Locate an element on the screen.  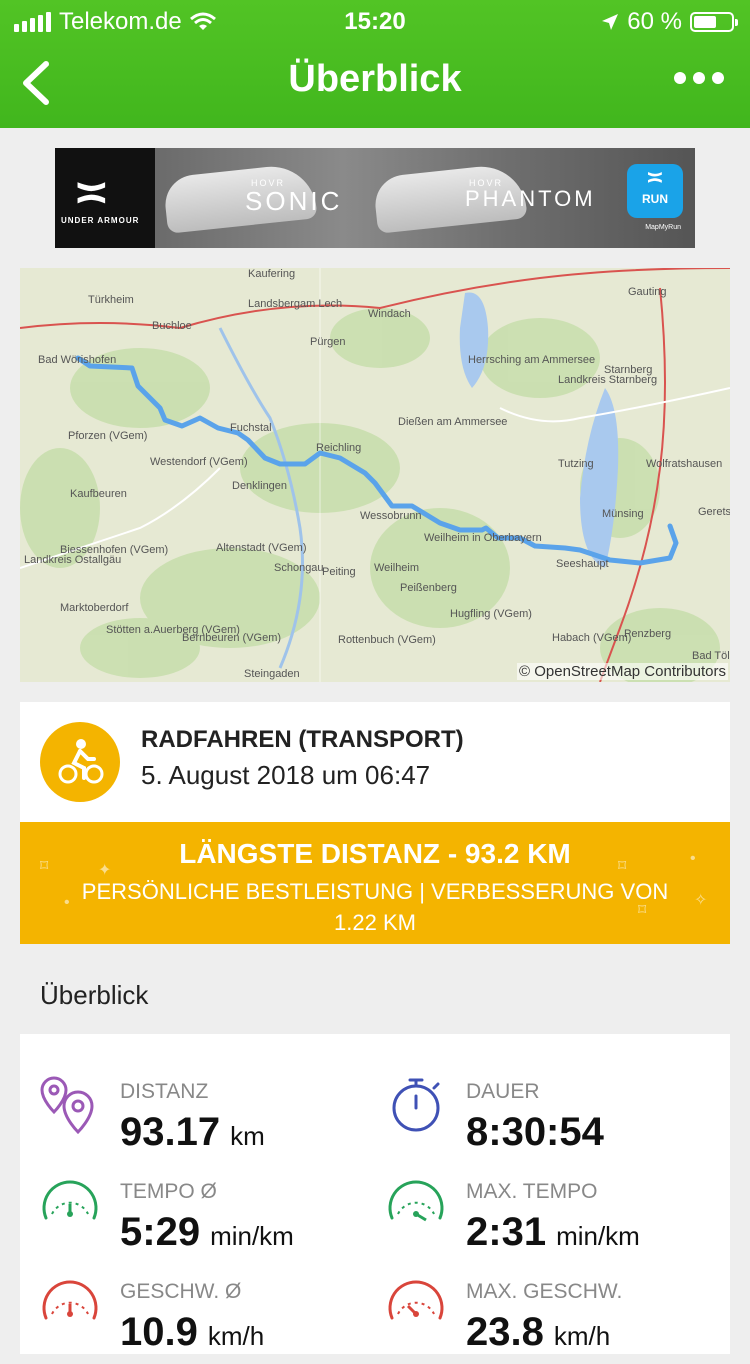
map-place-label: Habach (VGem) is located at coordinates (592, 638).